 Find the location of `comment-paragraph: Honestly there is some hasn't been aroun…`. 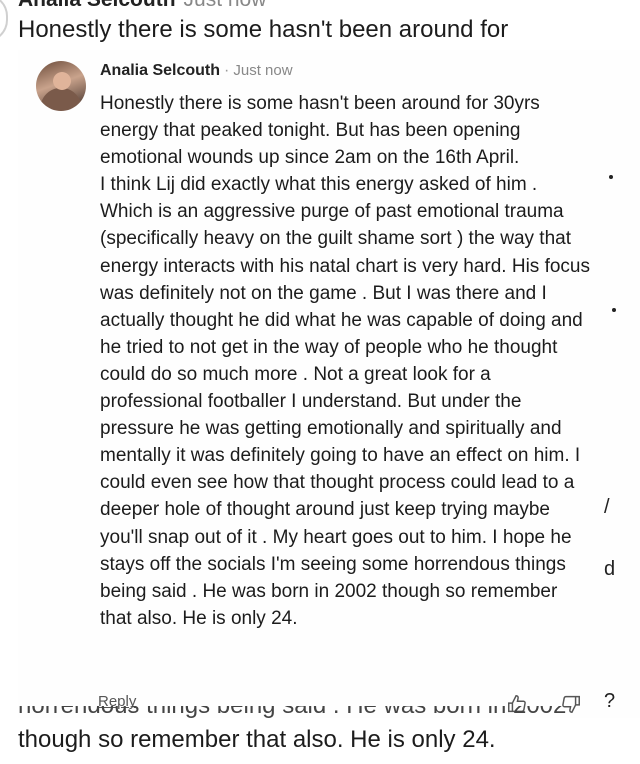

comment-paragraph: Honestly there is some hasn't been aroun… is located at coordinates (320, 131).